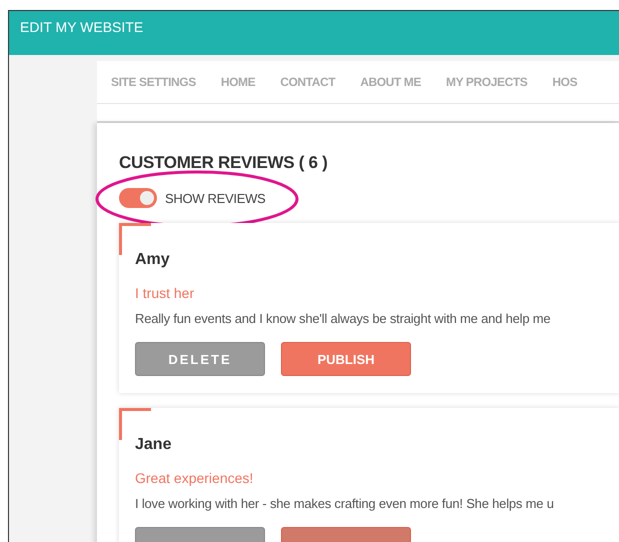 This screenshot has height=542, width=619. What do you see at coordinates (138, 198) in the screenshot?
I see `toggle-switch` at bounding box center [138, 198].